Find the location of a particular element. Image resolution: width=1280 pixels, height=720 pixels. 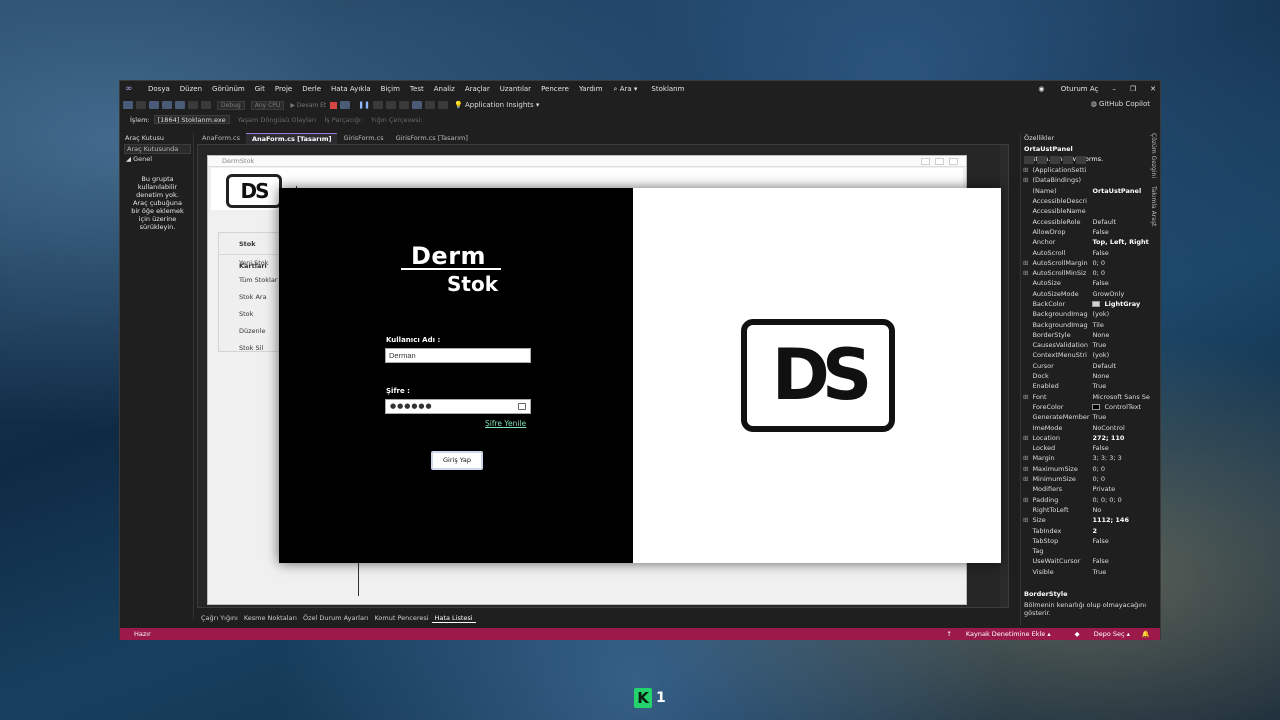

menu-yardim: Yardım is located at coordinates (591, 89).